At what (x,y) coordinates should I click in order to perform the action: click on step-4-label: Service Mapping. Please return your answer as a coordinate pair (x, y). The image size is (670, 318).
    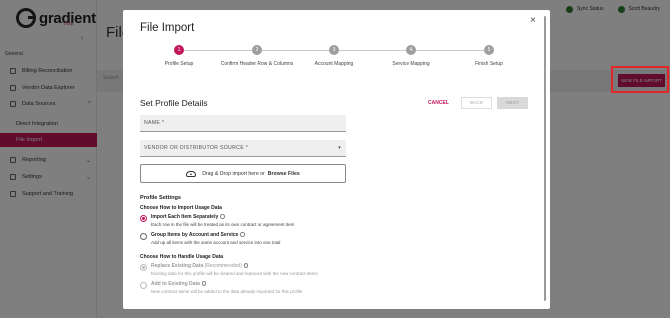
    Looking at the image, I should click on (411, 64).